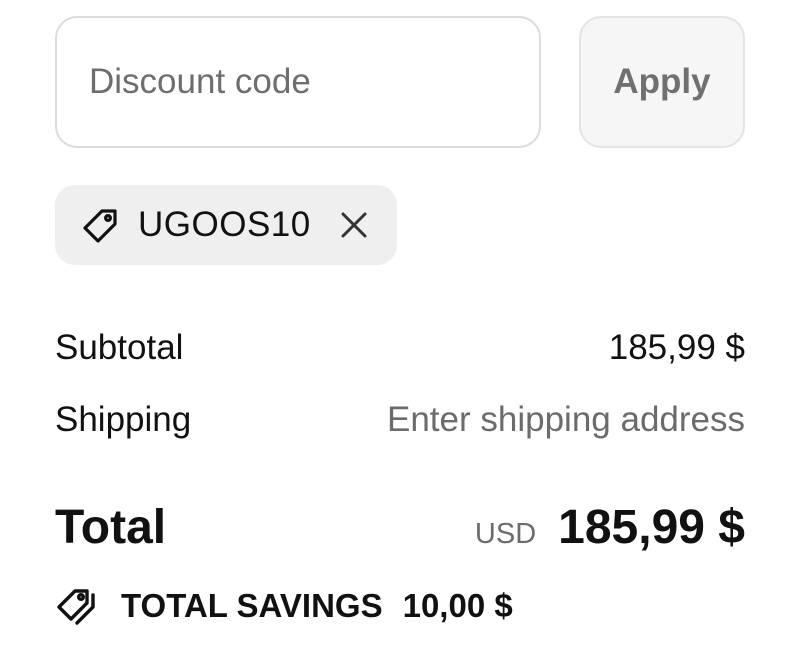  What do you see at coordinates (400, 348) in the screenshot?
I see `subtotal-row: Subtotal 185,99 $` at bounding box center [400, 348].